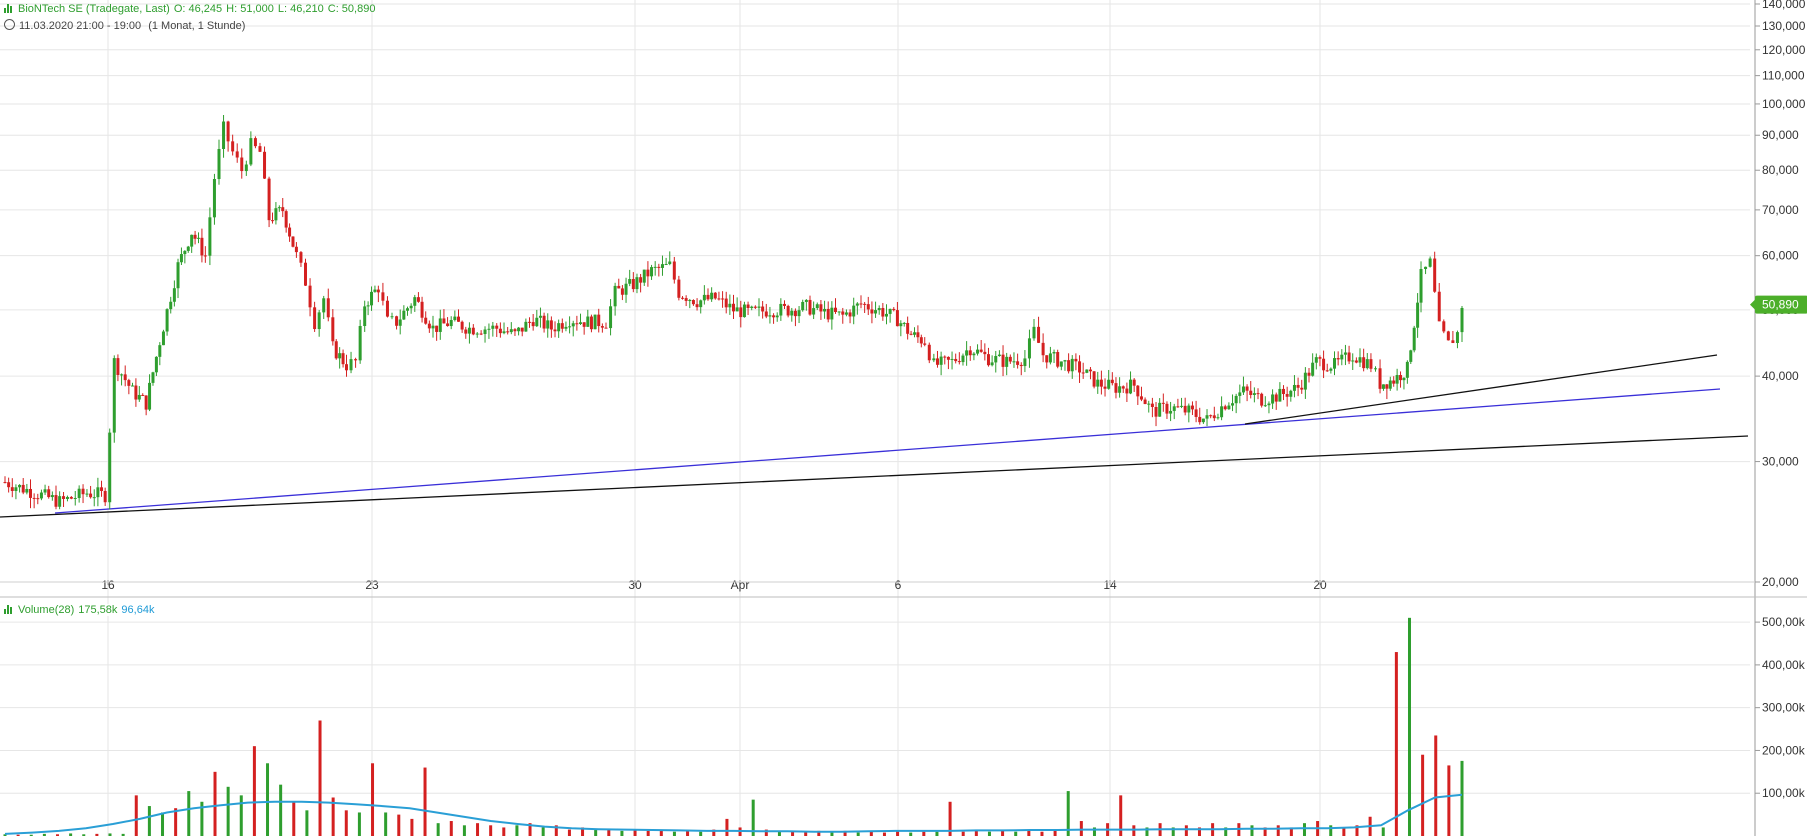 The width and height of the screenshot is (1807, 836). I want to click on price-tick-label: 20,000, so click(1780, 582).